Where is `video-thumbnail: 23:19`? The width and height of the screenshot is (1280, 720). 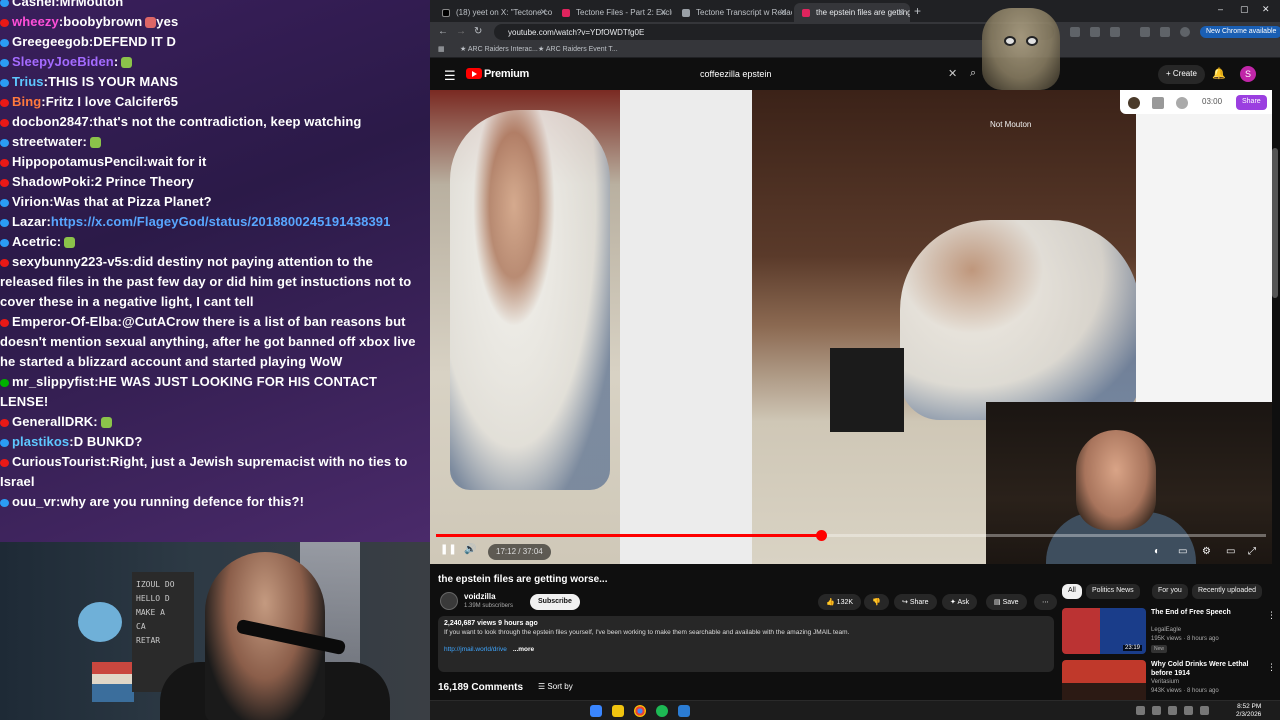 video-thumbnail: 23:19 is located at coordinates (1104, 631).